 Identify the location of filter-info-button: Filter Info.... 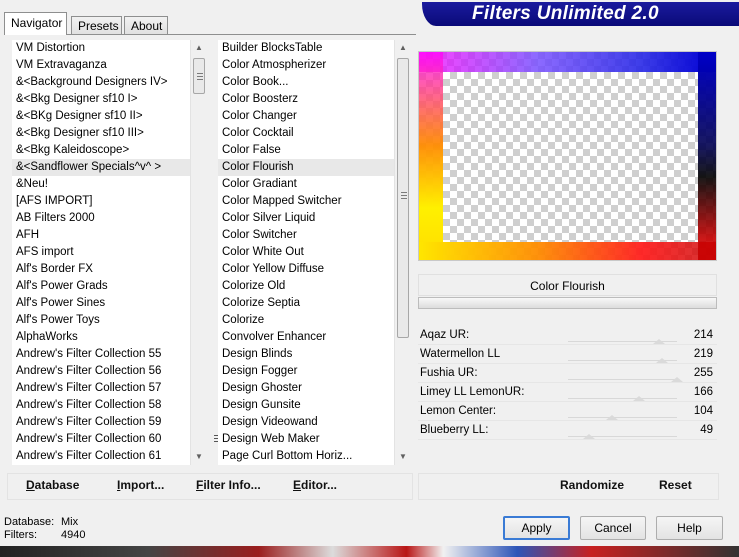
(228, 485).